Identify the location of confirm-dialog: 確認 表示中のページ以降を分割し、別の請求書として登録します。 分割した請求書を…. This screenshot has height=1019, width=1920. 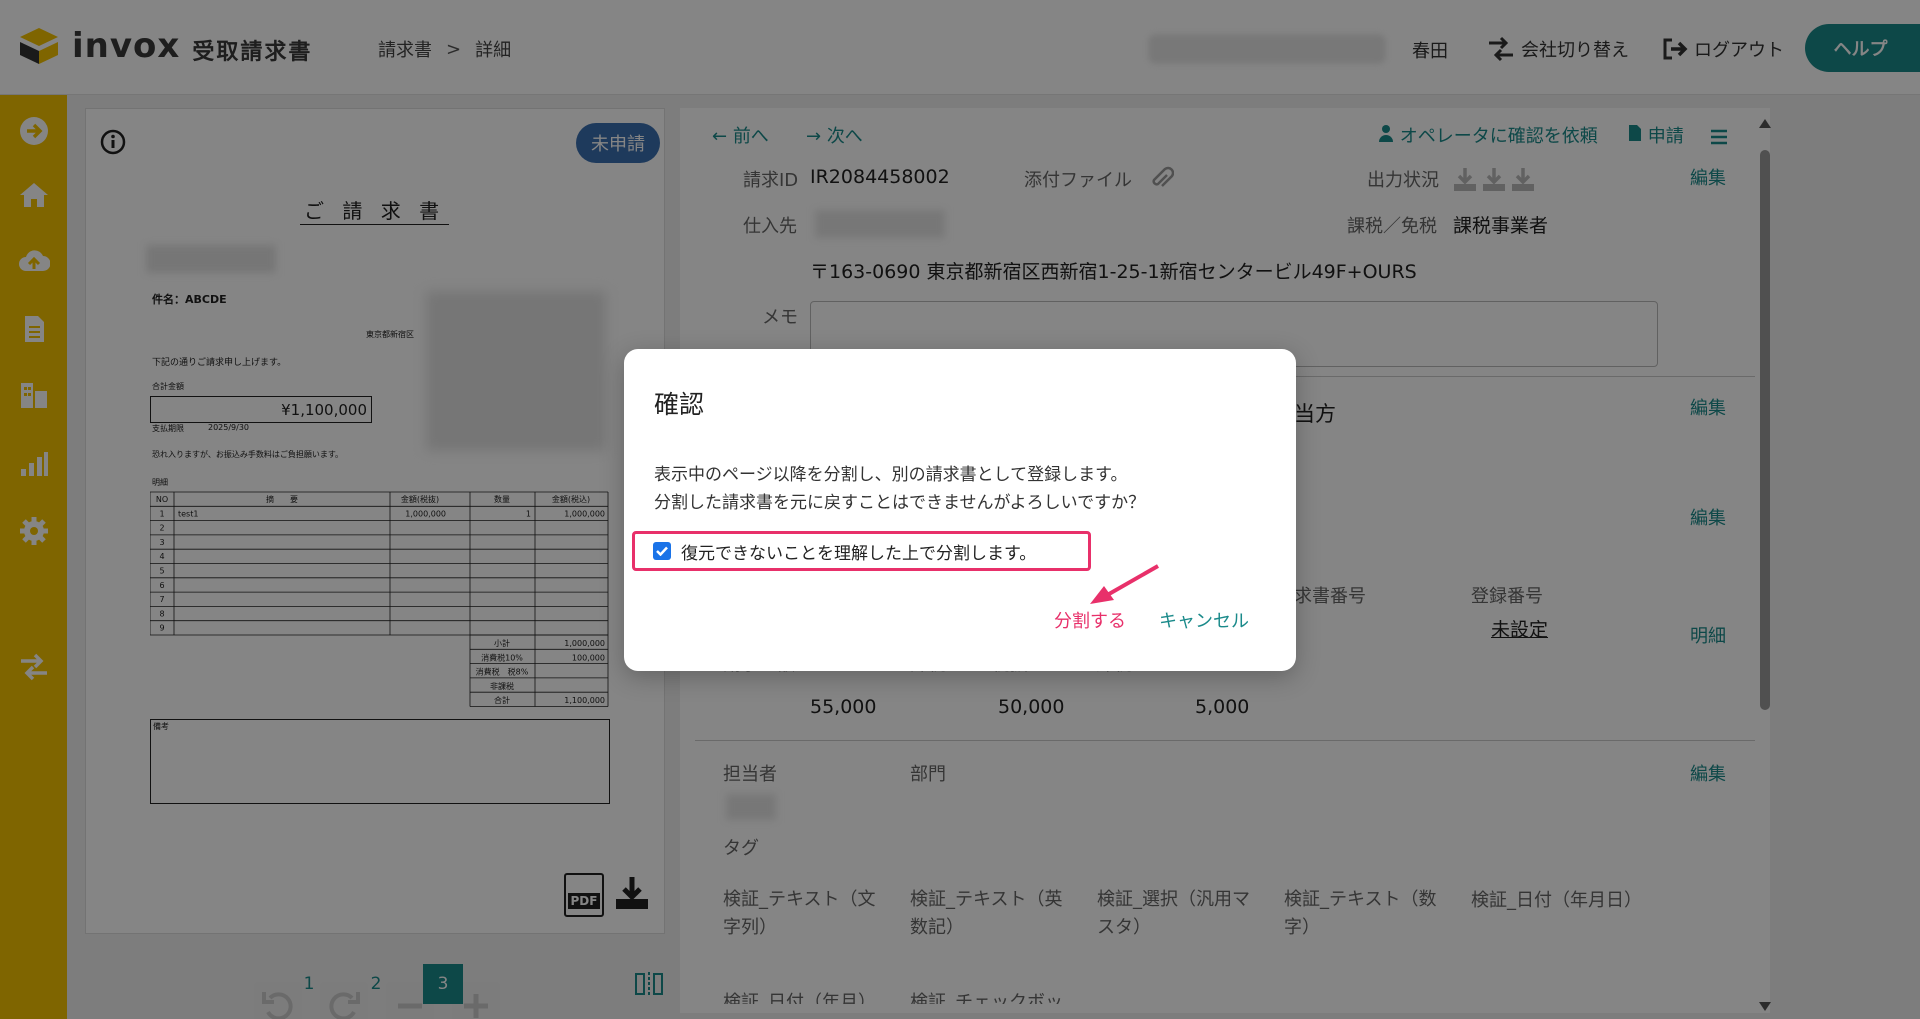
(960, 510).